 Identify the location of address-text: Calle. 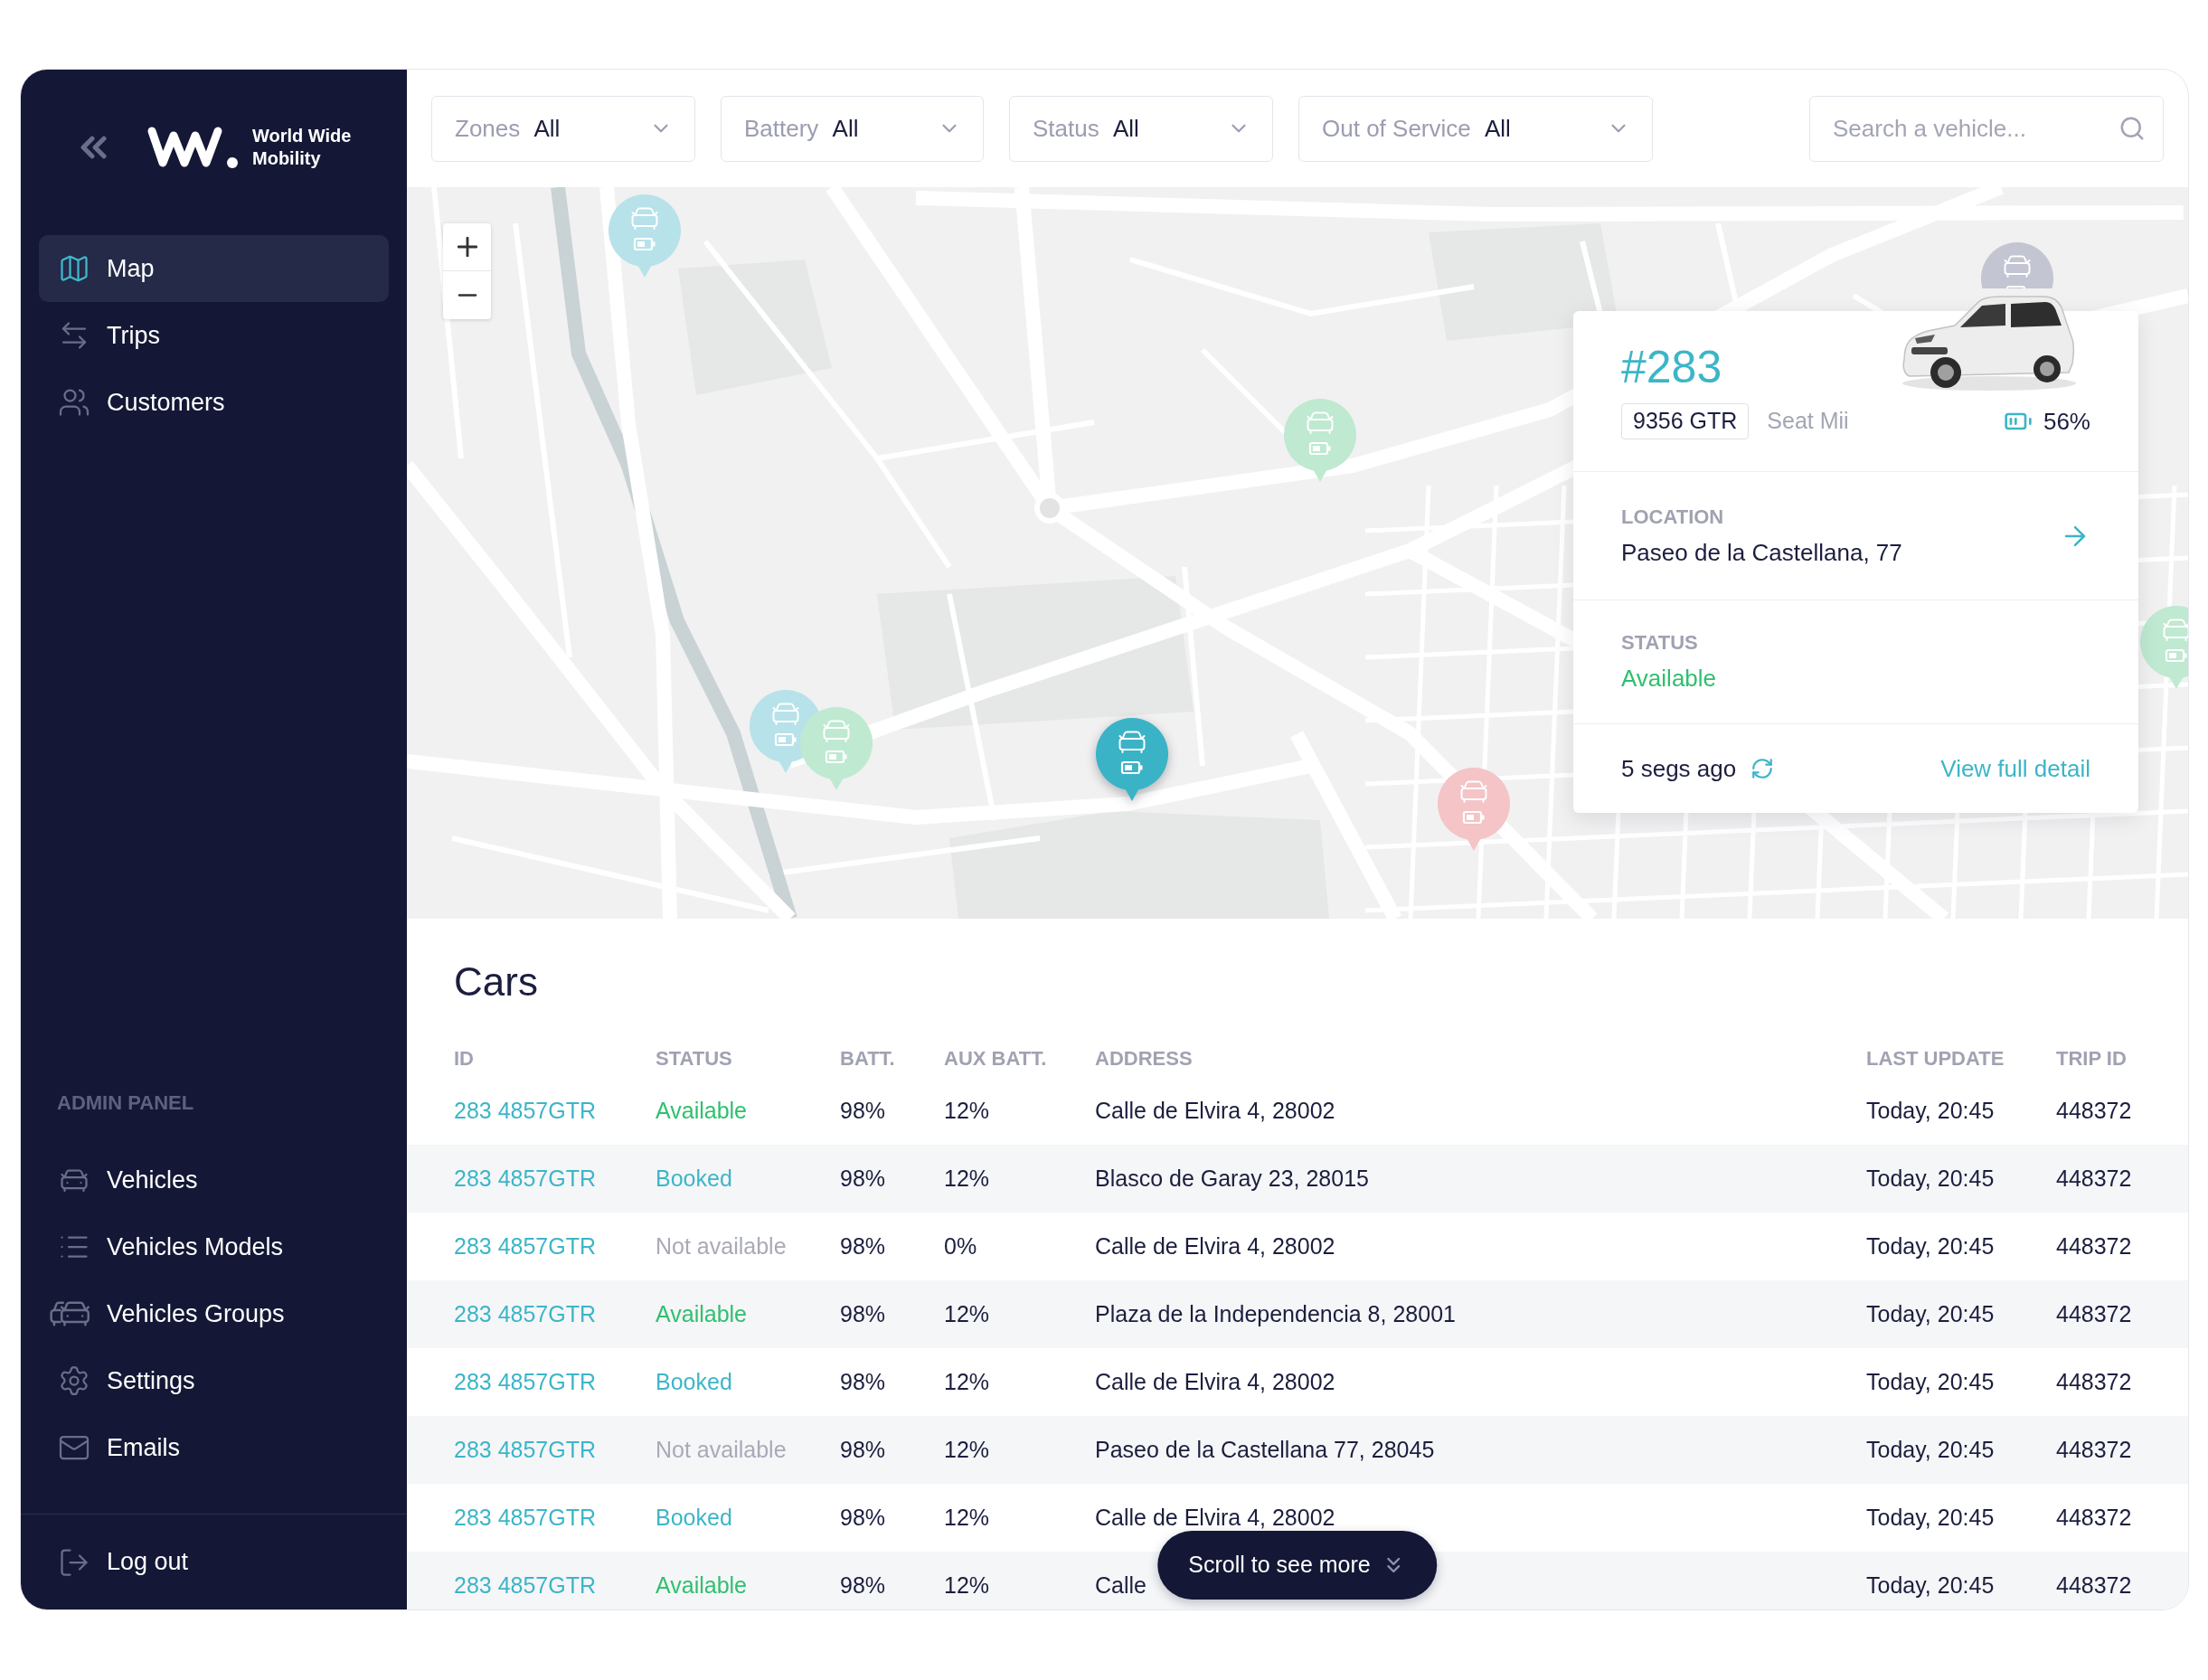
(1120, 1586).